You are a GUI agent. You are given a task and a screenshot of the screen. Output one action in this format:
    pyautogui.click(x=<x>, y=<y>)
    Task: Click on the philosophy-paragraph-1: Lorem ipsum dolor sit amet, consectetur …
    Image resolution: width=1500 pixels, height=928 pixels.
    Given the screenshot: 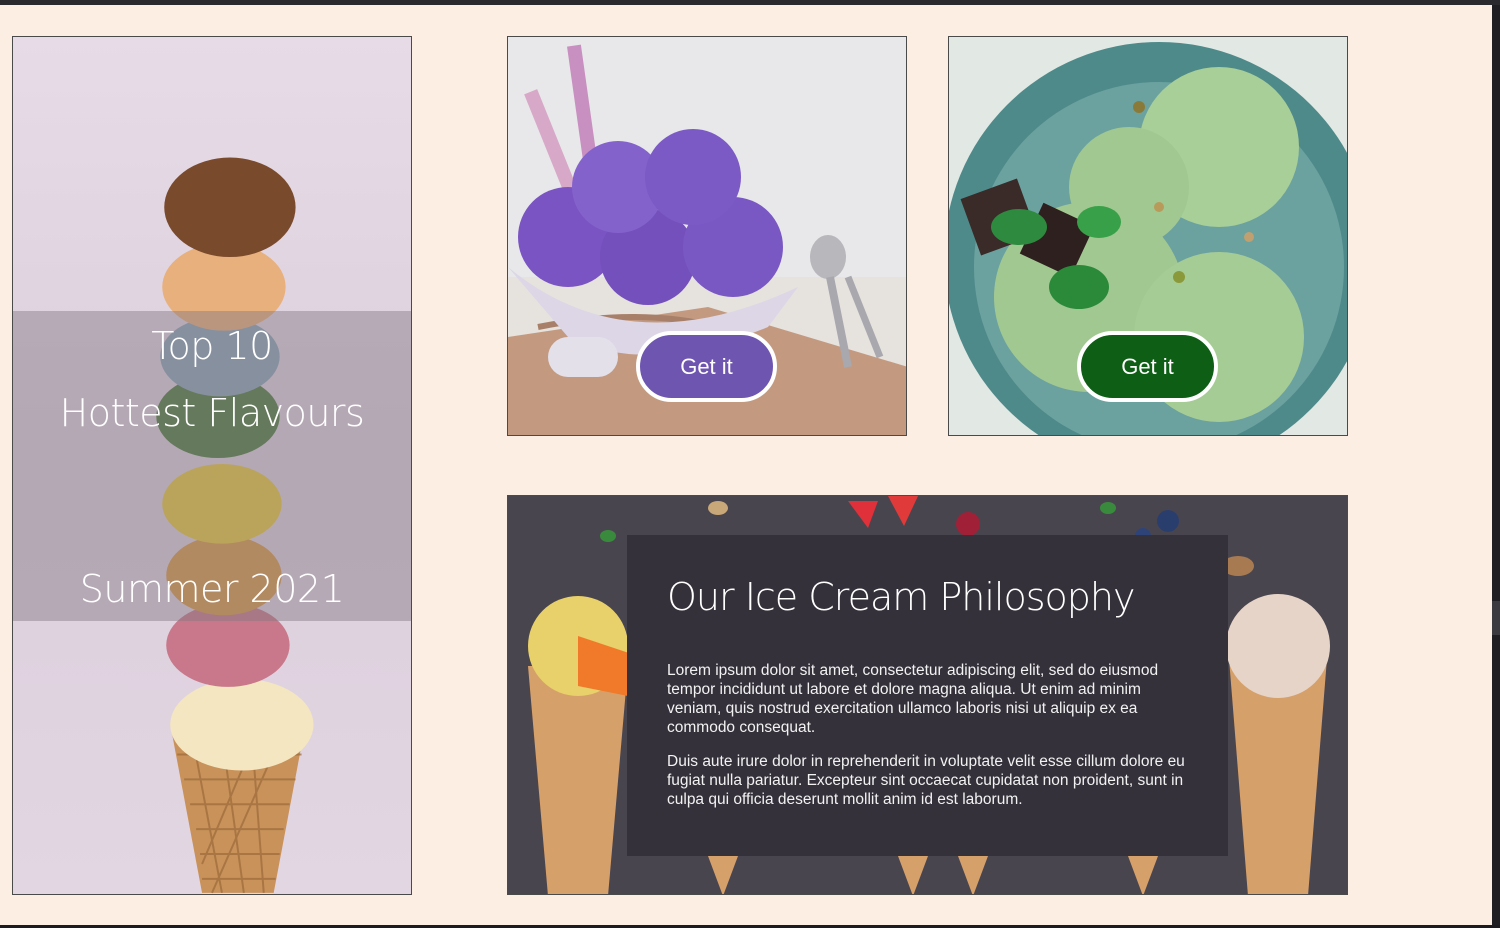 What is the action you would take?
    pyautogui.click(x=913, y=699)
    